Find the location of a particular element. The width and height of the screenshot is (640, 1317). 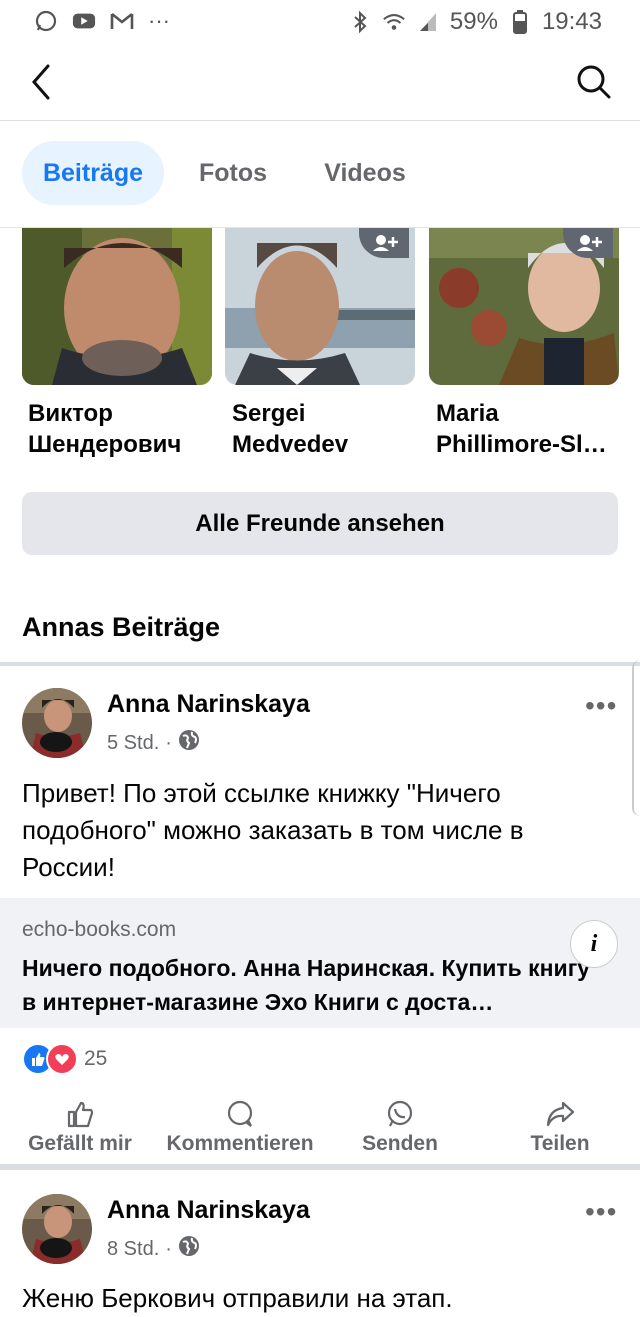

status-bar: ··· 59% 19:43 is located at coordinates (320, 23).